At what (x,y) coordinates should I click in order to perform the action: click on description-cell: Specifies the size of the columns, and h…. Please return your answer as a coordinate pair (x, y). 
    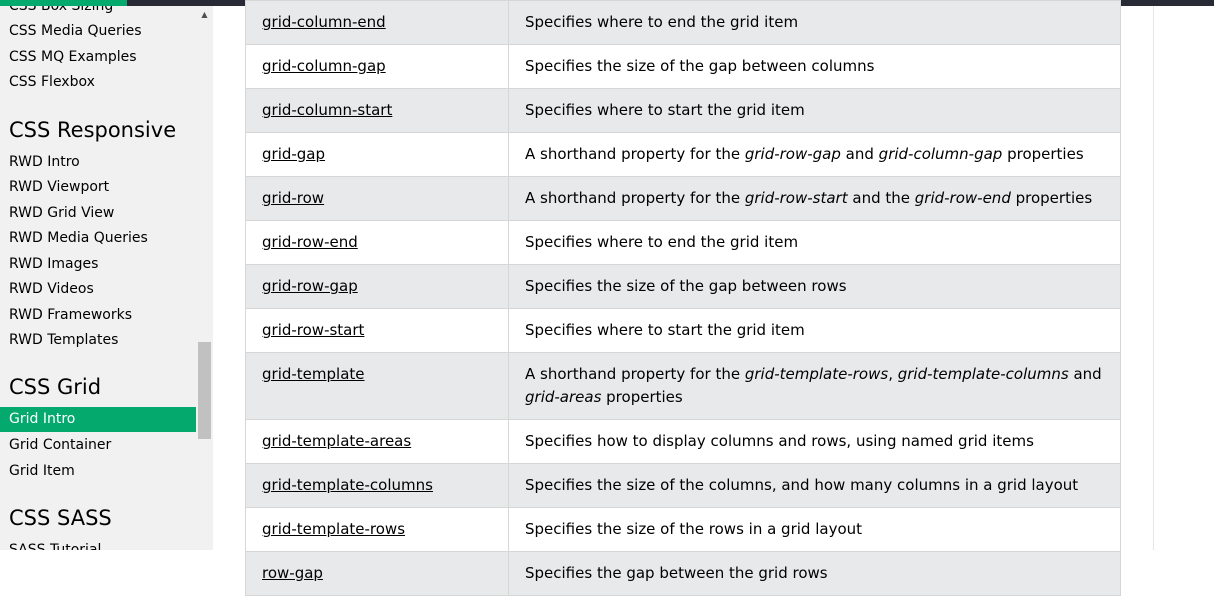
    Looking at the image, I should click on (814, 485).